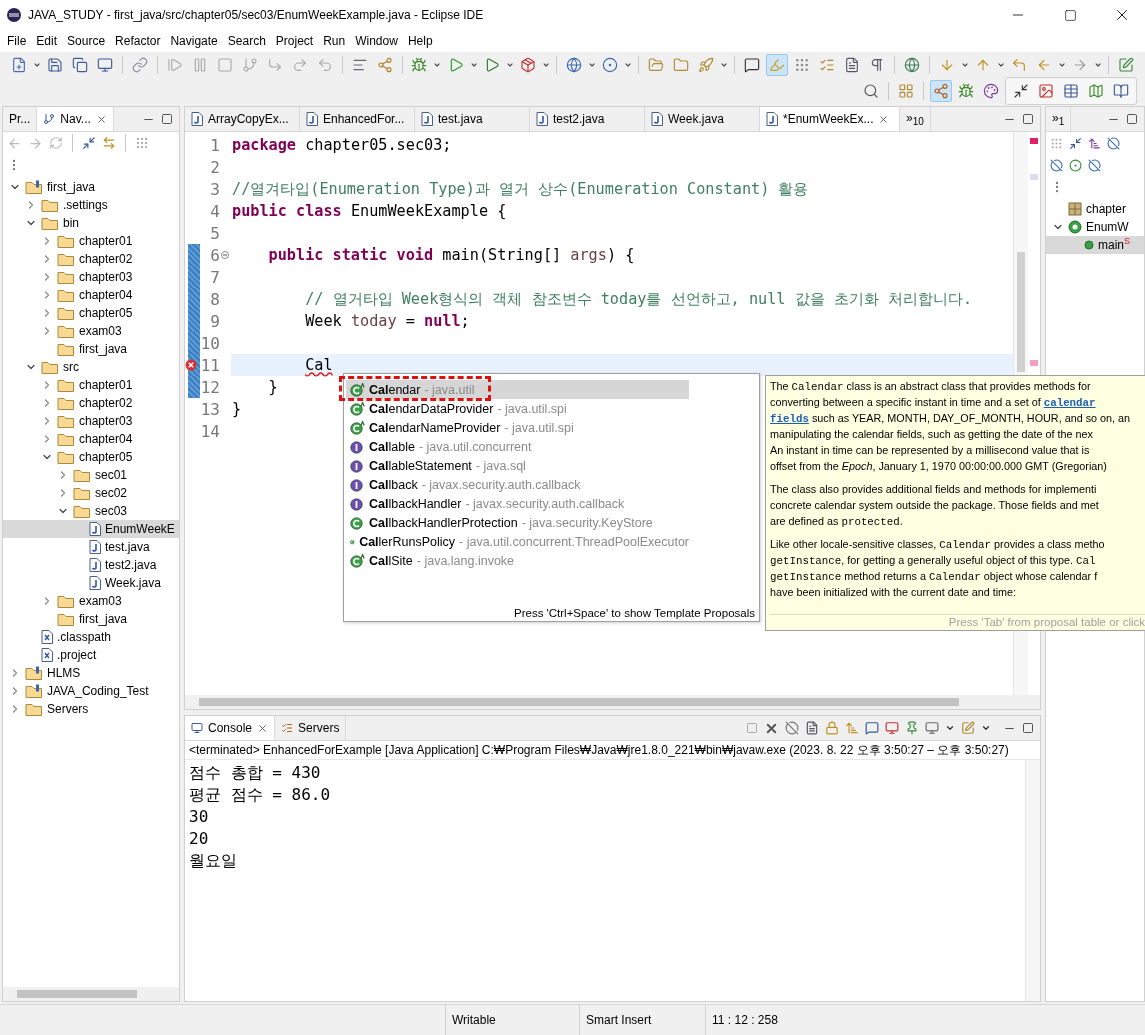  I want to click on window-title: JAVA_STUDY - first_java/src/chapter05/sec03/EnumWeekExample.java - Eclipse IDE, so click(256, 15).